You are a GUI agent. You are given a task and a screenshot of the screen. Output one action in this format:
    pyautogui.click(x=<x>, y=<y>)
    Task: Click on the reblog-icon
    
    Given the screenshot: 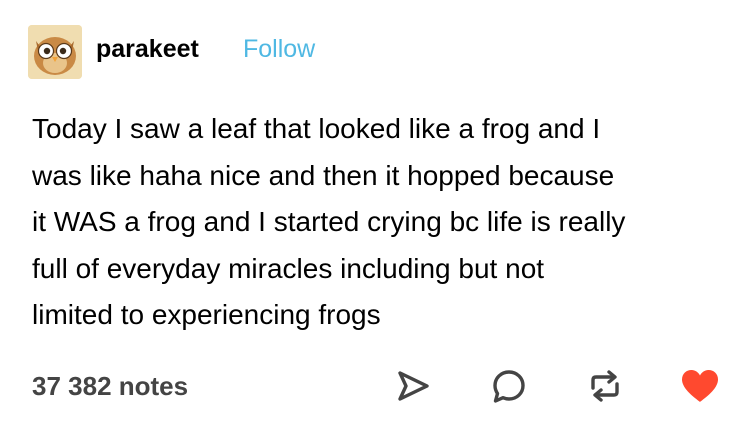 What is the action you would take?
    pyautogui.click(x=605, y=386)
    